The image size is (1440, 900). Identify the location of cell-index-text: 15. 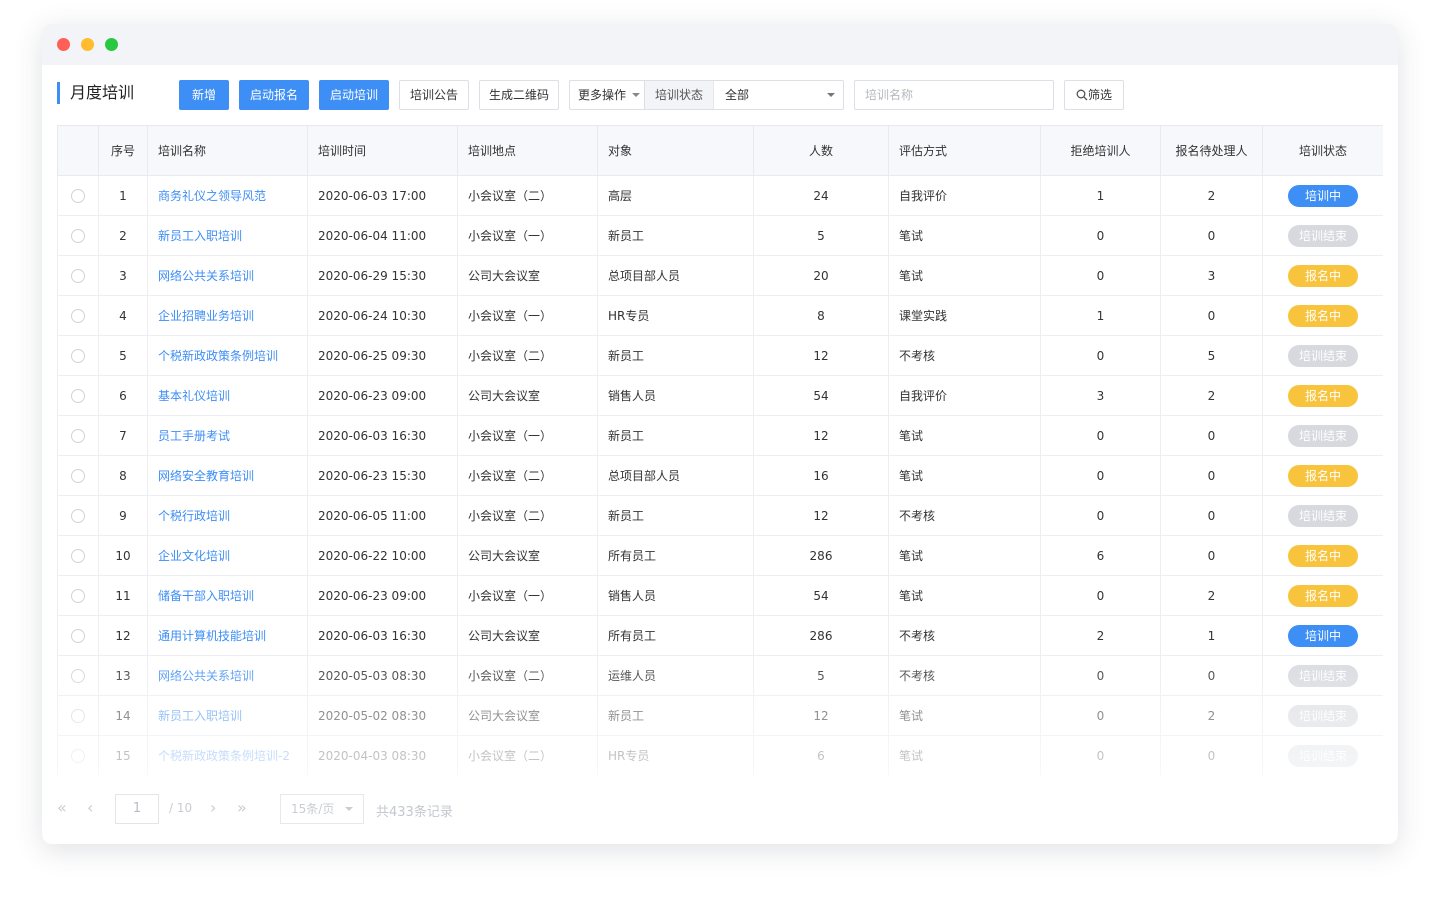
(123, 755).